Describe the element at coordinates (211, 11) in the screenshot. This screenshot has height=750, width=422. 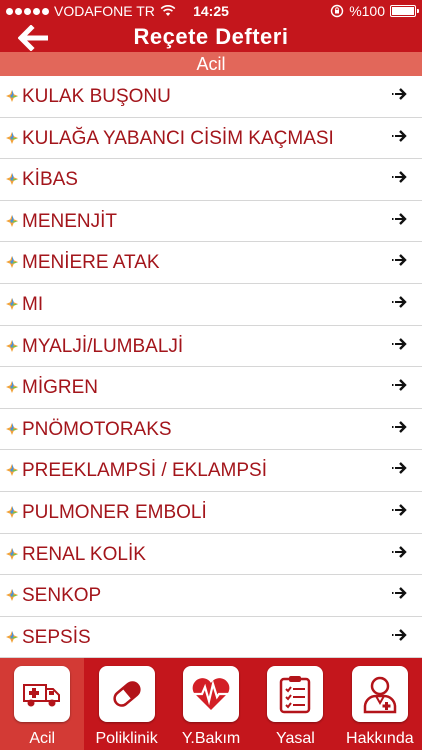
I see `status-bar: VODAFONE TR 14:25 %100` at that location.